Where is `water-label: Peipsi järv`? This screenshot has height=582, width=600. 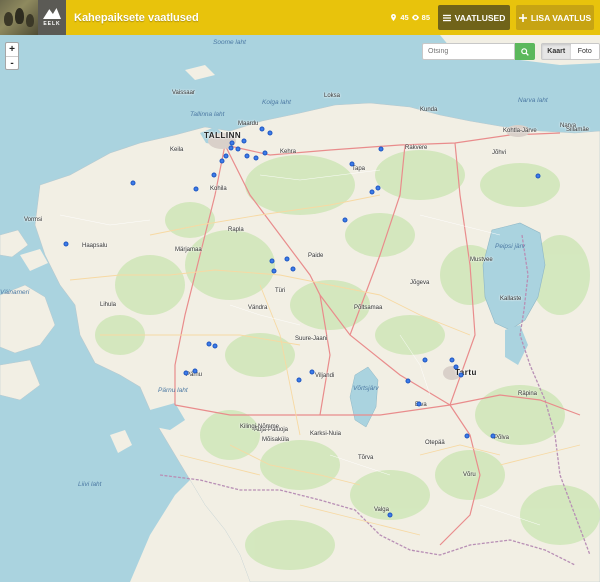
water-label: Peipsi järv is located at coordinates (510, 246).